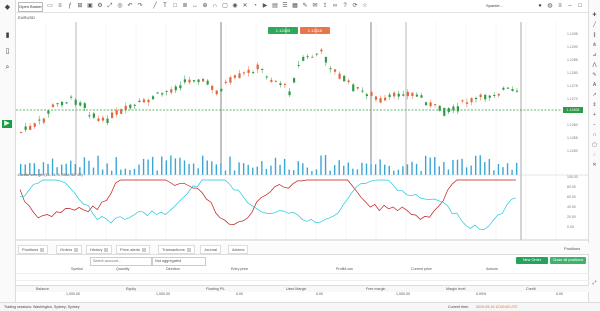 This screenshot has height=311, width=600. Describe the element at coordinates (120, 6) in the screenshot. I see `screenshot-icon: ◎` at that location.